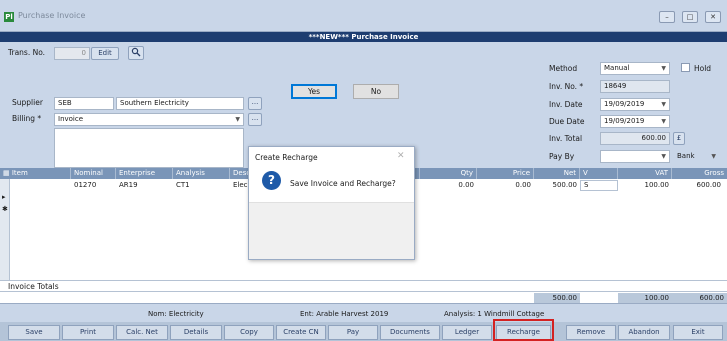  What do you see at coordinates (271, 180) in the screenshot?
I see `question-icon: ?` at bounding box center [271, 180].